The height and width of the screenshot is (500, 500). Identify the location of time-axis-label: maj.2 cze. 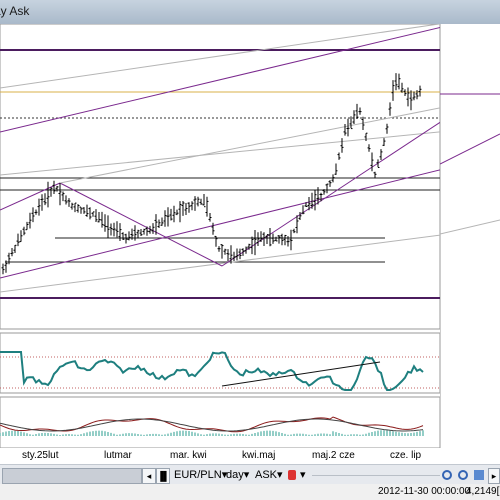
(333, 455).